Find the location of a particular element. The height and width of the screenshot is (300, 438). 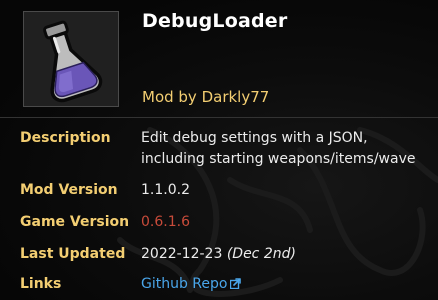

mod-version-label: Mod Version is located at coordinates (69, 190).